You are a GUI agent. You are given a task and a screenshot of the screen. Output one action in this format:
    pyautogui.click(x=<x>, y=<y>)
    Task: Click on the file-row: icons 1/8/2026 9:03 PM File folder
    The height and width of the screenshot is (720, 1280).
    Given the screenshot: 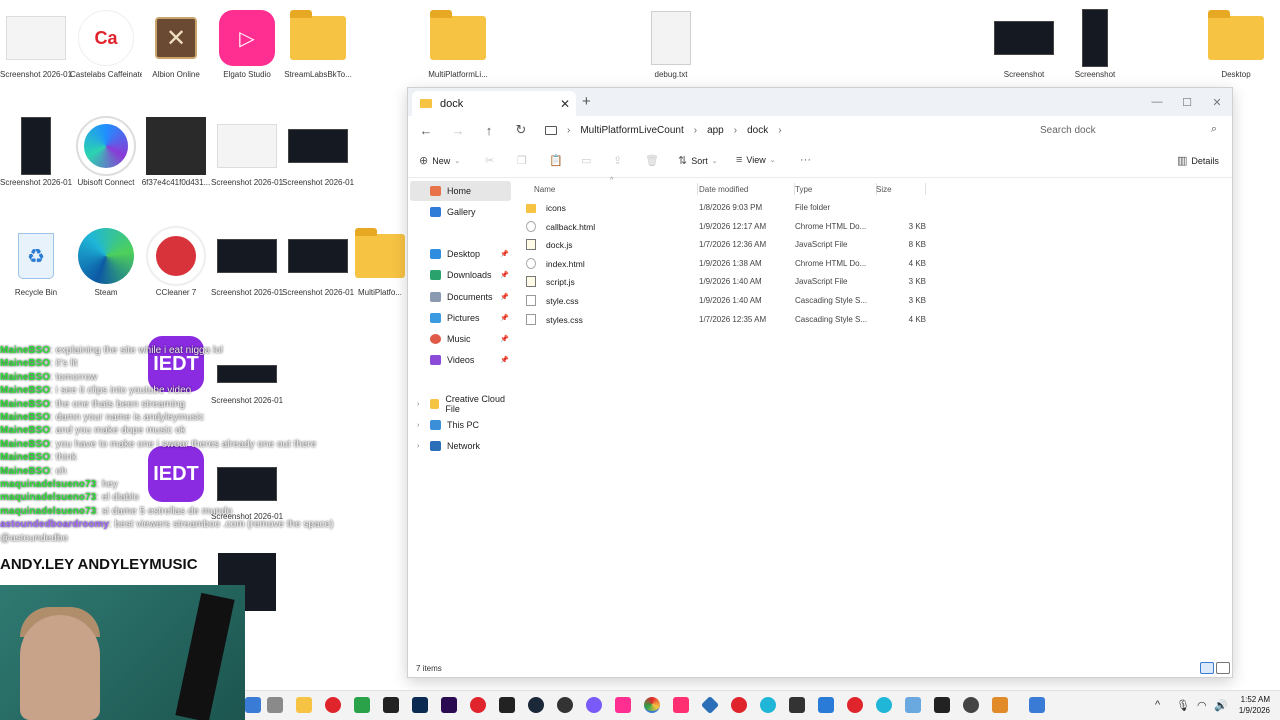 What is the action you would take?
    pyautogui.click(x=721, y=208)
    